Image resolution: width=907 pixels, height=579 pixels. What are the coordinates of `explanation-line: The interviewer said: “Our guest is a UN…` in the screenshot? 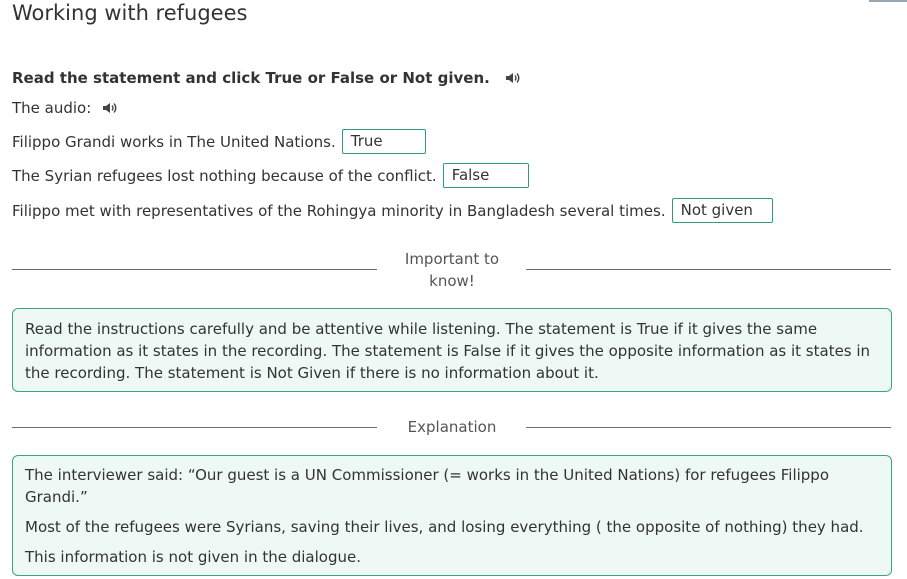 It's located at (427, 486).